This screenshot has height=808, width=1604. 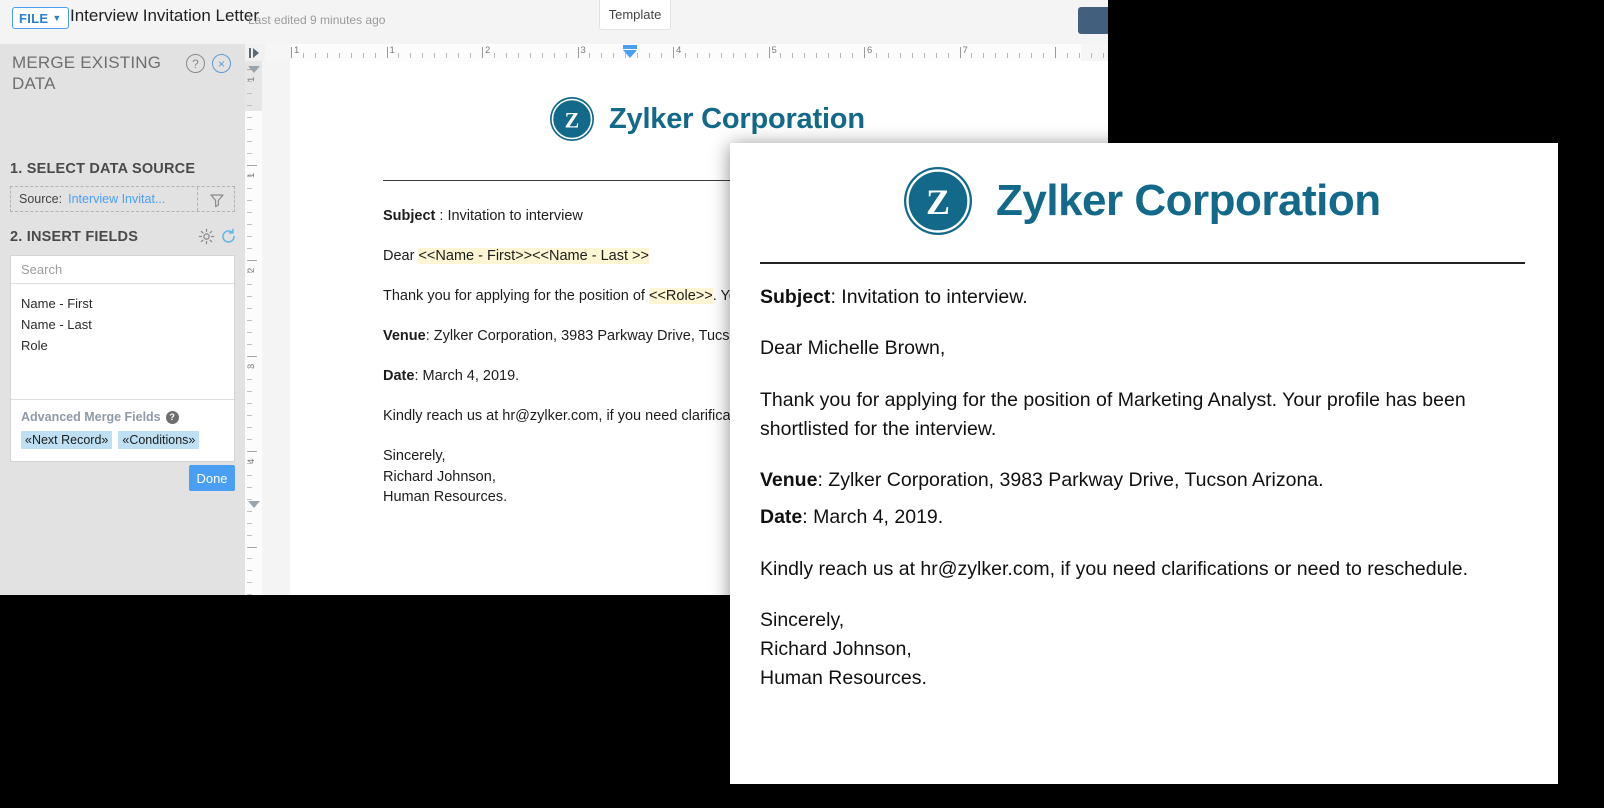 What do you see at coordinates (414, 456) in the screenshot?
I see `signature-line: Sincerely,` at bounding box center [414, 456].